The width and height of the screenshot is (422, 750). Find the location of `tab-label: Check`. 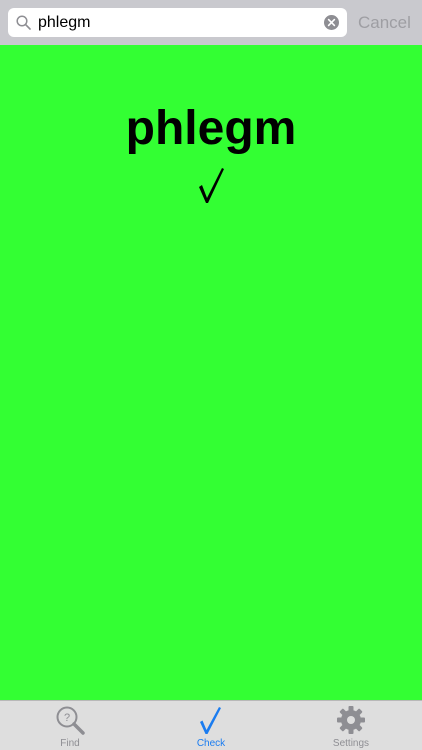

tab-label: Check is located at coordinates (211, 743).